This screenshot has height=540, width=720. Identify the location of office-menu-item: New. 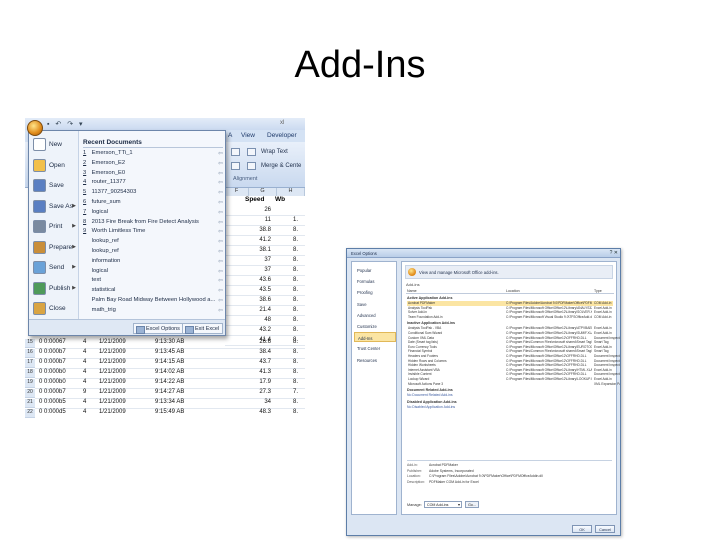
(54, 145).